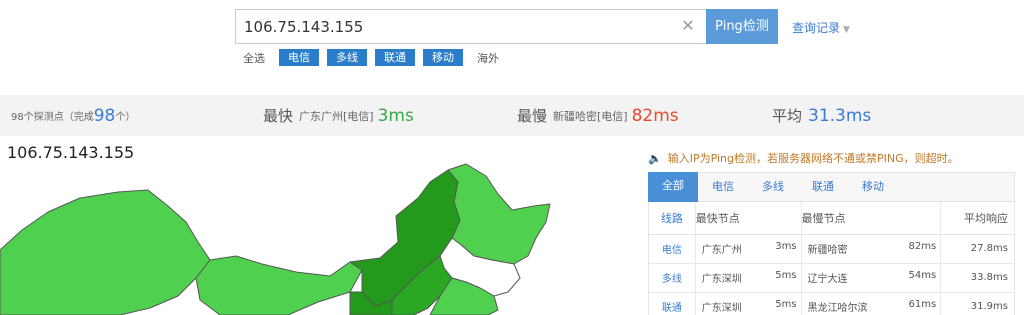 Image resolution: width=1024 pixels, height=315 pixels. What do you see at coordinates (873, 187) in the screenshot?
I see `tab-mobile: 移动` at bounding box center [873, 187].